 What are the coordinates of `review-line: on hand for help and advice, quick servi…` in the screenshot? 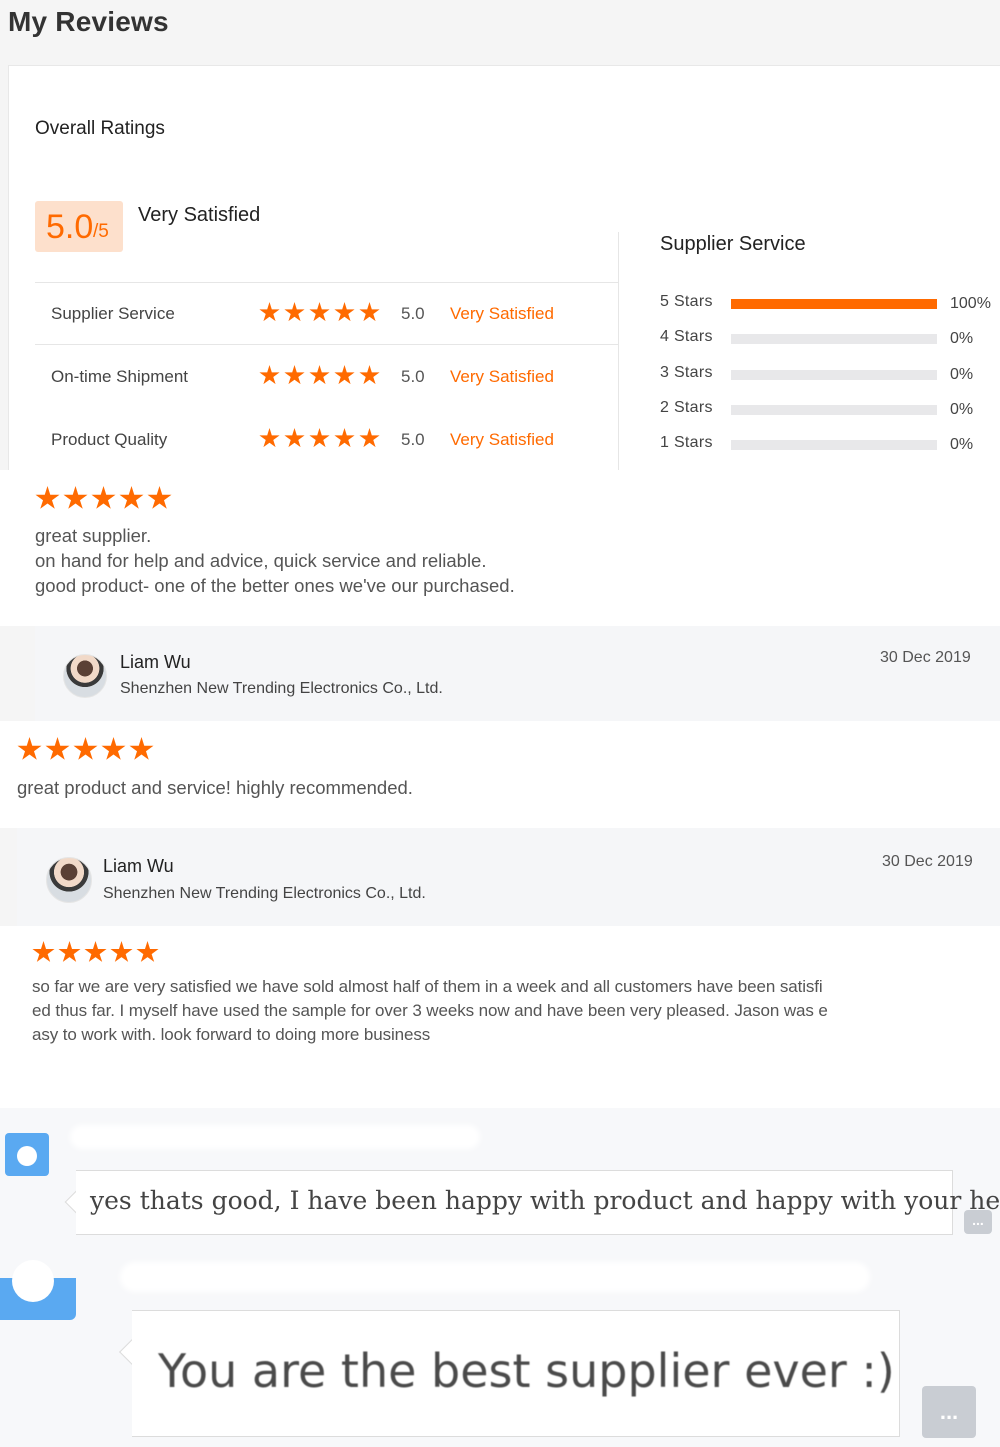 It's located at (261, 560).